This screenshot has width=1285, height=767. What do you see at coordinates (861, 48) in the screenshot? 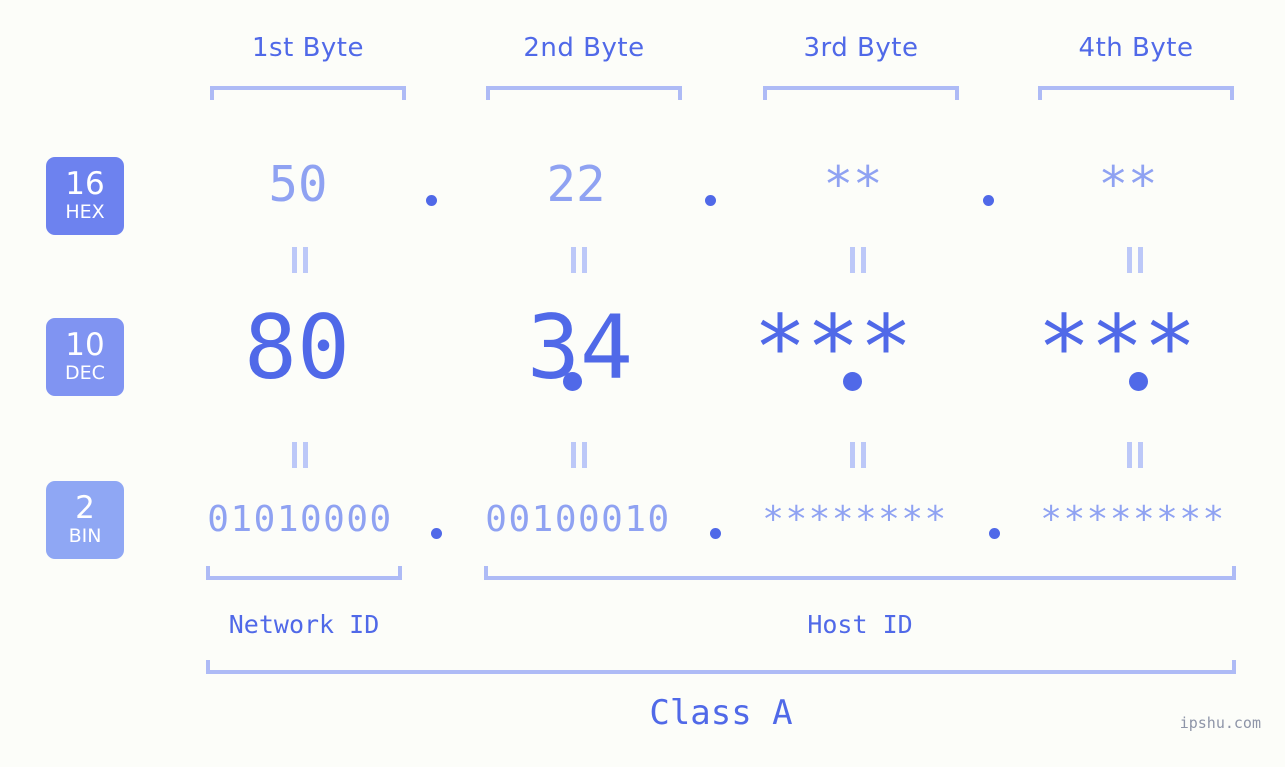
I see `byte-header-3: 3rd Byte` at bounding box center [861, 48].